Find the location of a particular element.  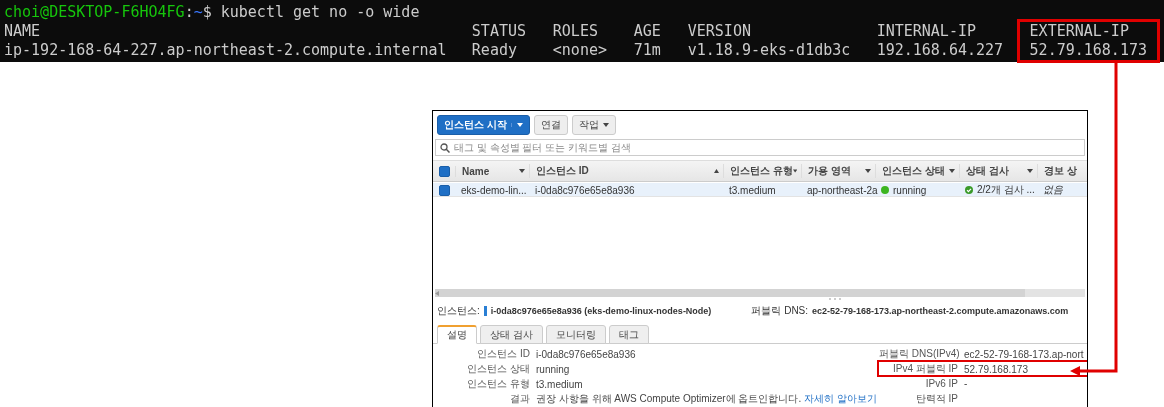

search-icon is located at coordinates (445, 148).